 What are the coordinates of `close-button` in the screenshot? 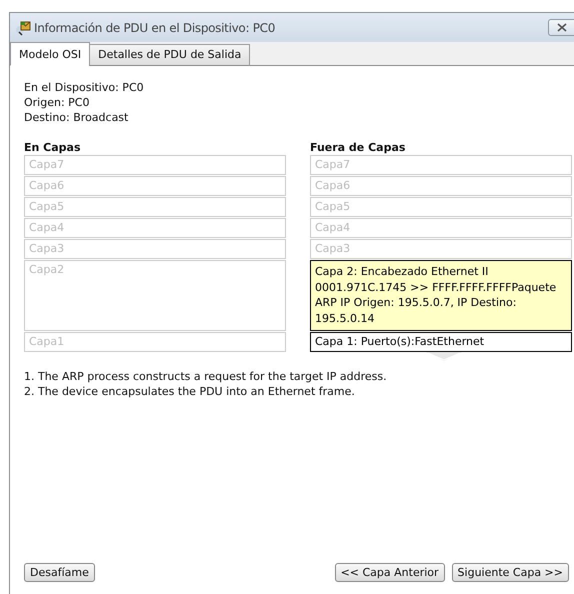 It's located at (561, 27).